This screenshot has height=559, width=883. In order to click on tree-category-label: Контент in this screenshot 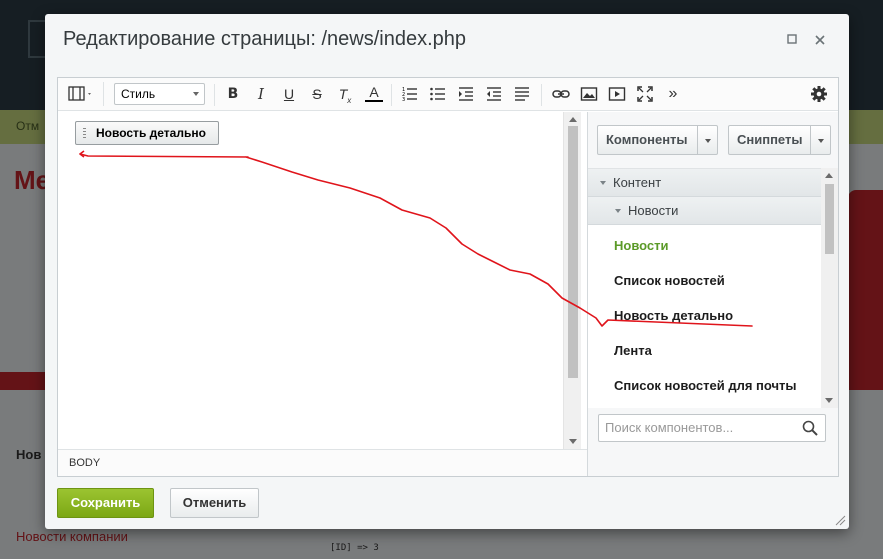, I will do `click(637, 182)`.